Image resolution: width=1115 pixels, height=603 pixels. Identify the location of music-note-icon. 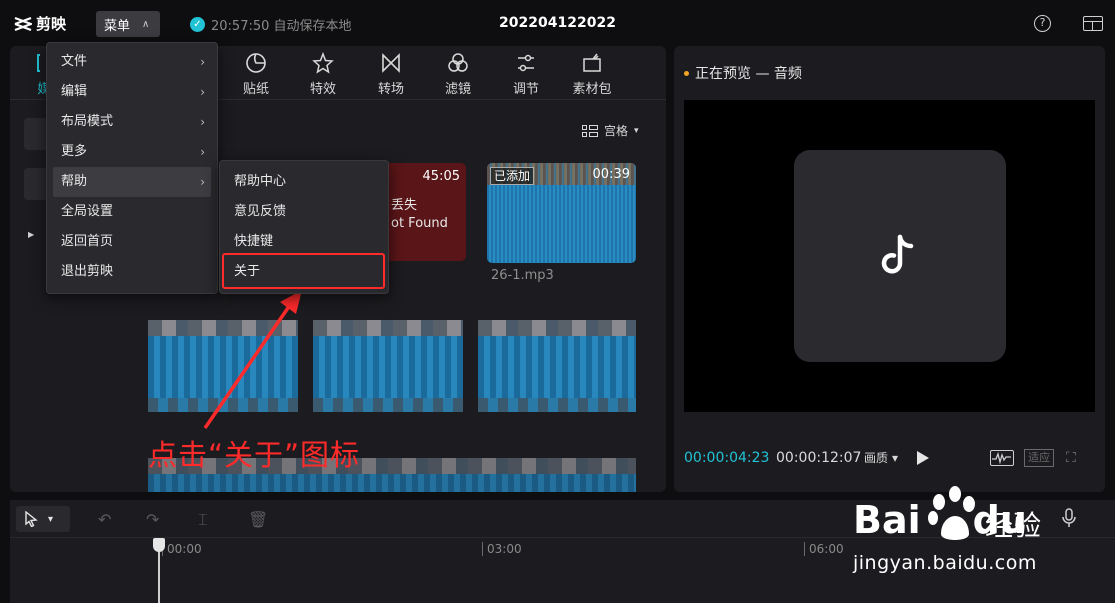
(897, 254).